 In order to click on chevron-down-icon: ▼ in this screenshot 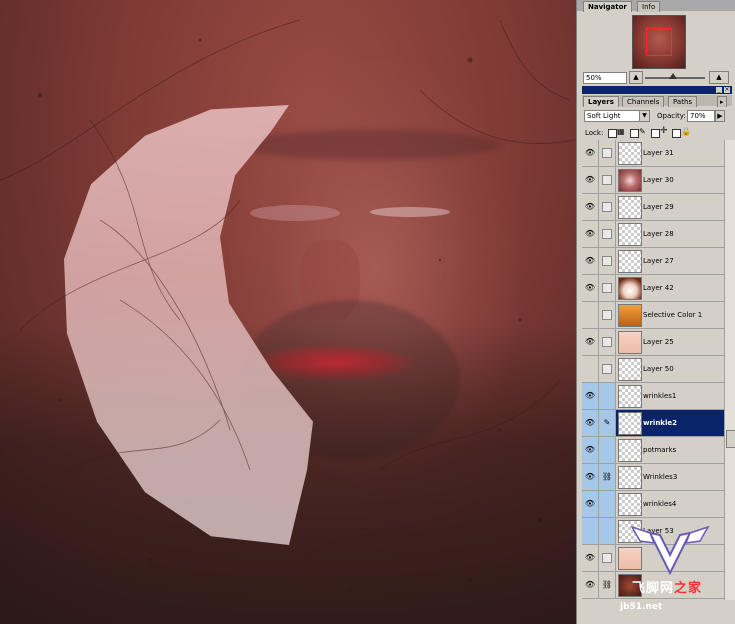, I will do `click(644, 116)`.